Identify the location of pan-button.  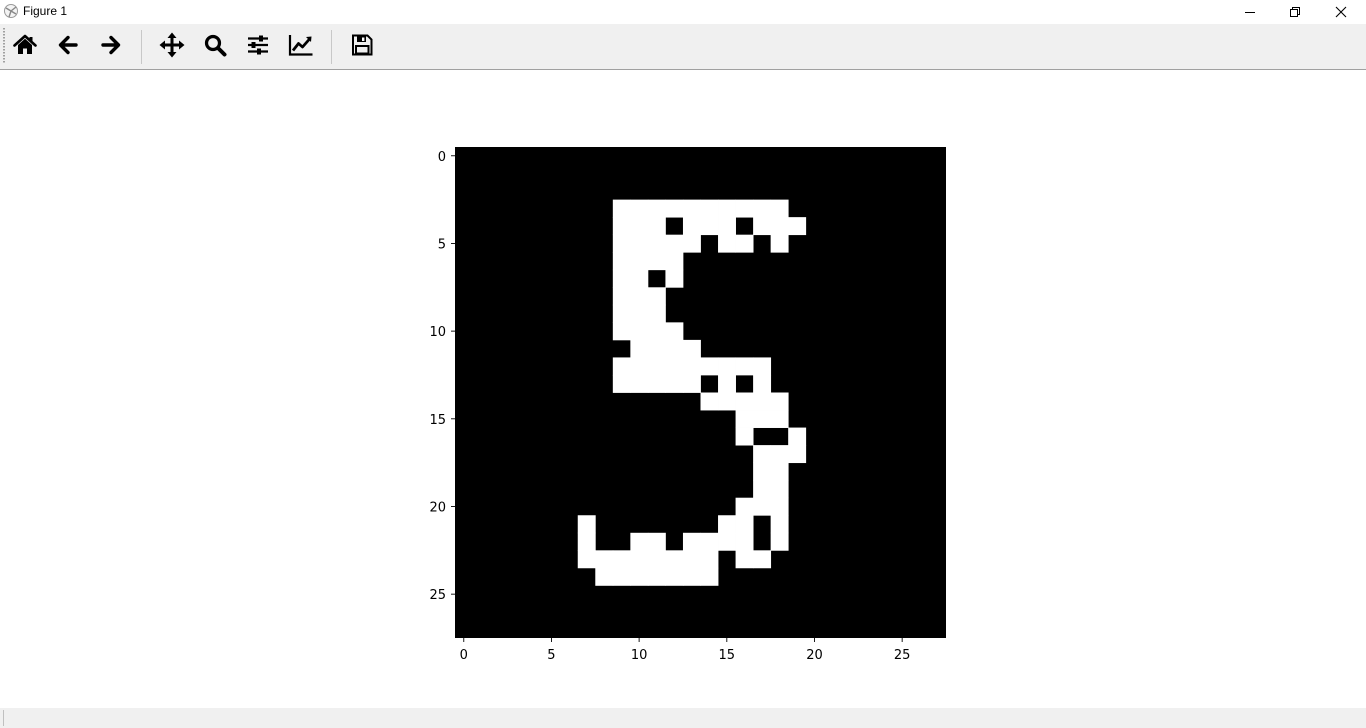
(172, 47).